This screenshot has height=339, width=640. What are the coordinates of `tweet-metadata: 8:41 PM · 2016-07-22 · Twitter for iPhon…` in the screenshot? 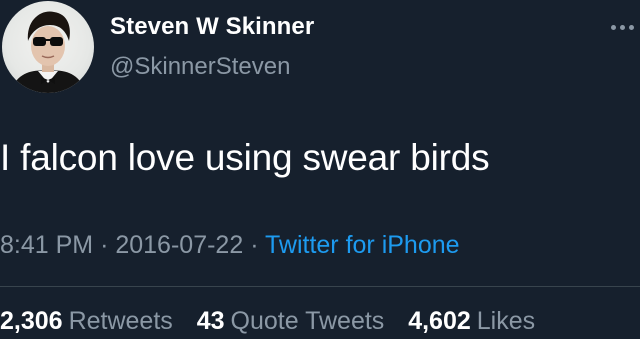 It's located at (230, 245).